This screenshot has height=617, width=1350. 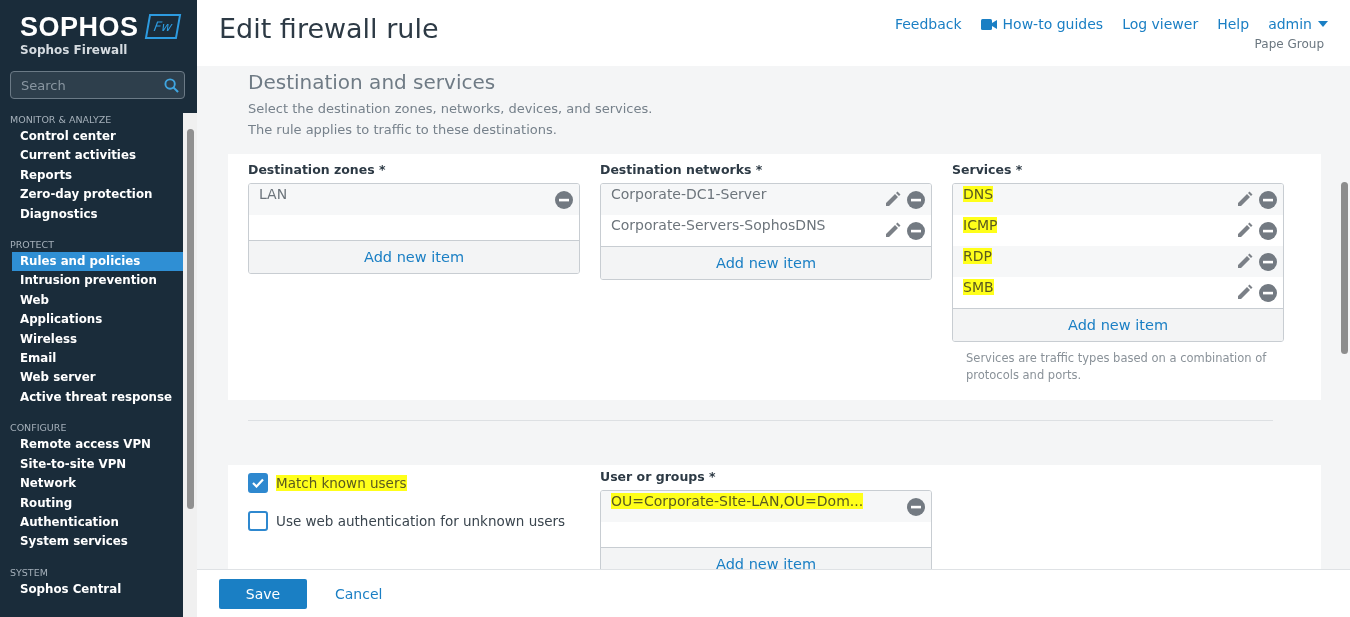 I want to click on list-row: LAN, so click(x=414, y=199).